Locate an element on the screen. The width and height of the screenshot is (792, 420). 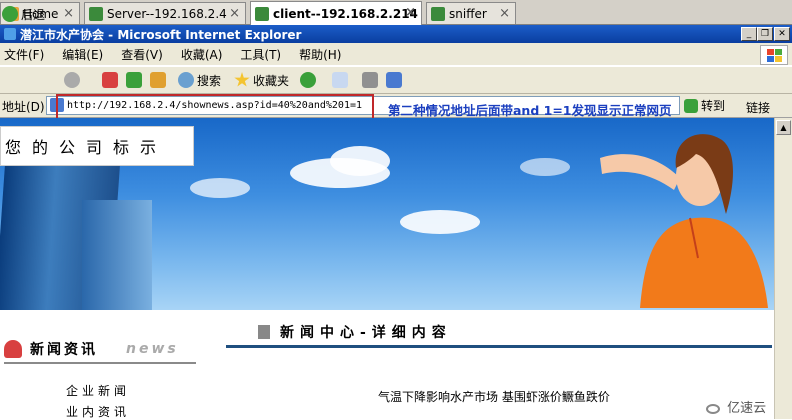
go-label: 转到 is located at coordinates (713, 106).